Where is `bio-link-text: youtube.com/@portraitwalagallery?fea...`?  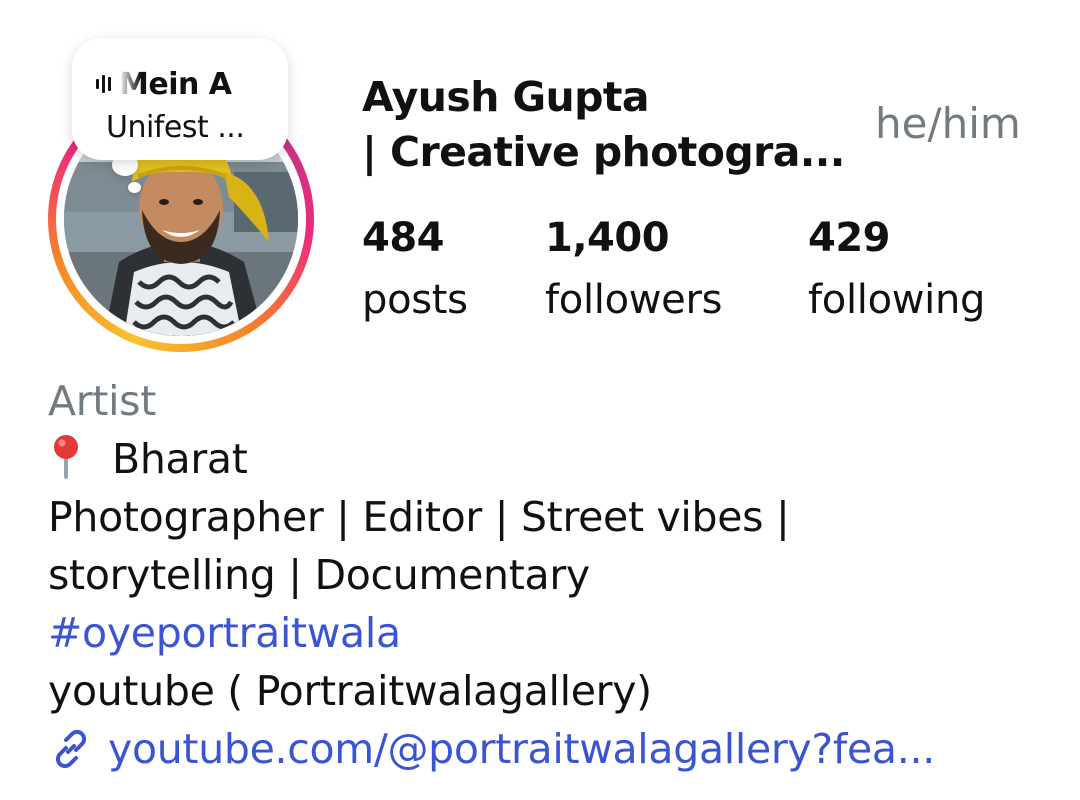
bio-link-text: youtube.com/@portraitwalagallery?fea... is located at coordinates (521, 749).